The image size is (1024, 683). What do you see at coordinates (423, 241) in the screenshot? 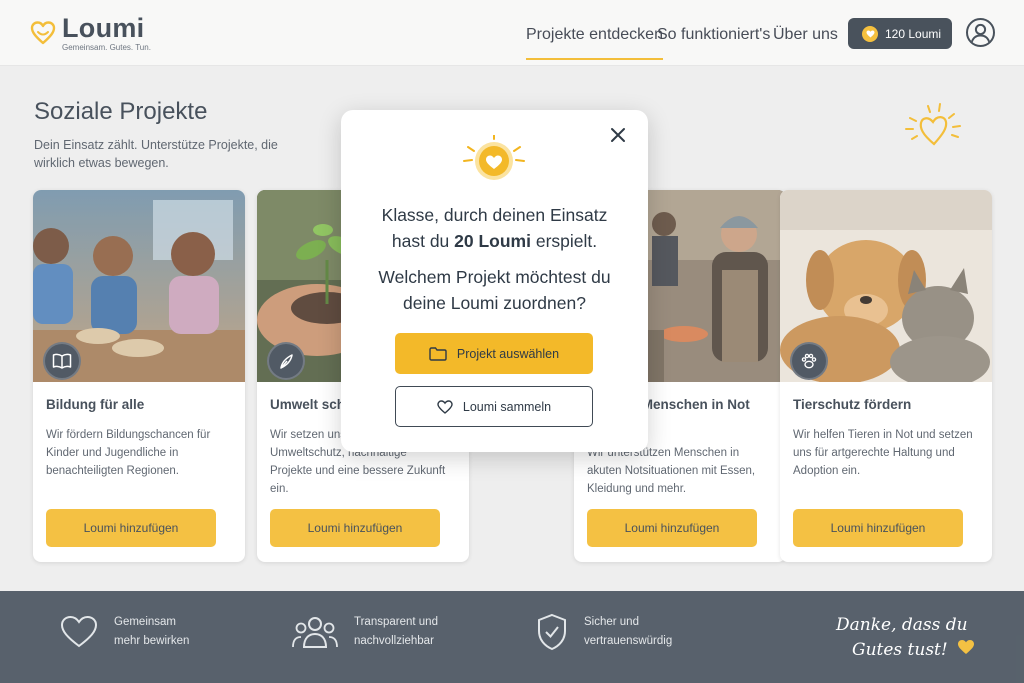
I see `reward-line-b-prefix: hast du` at bounding box center [423, 241].